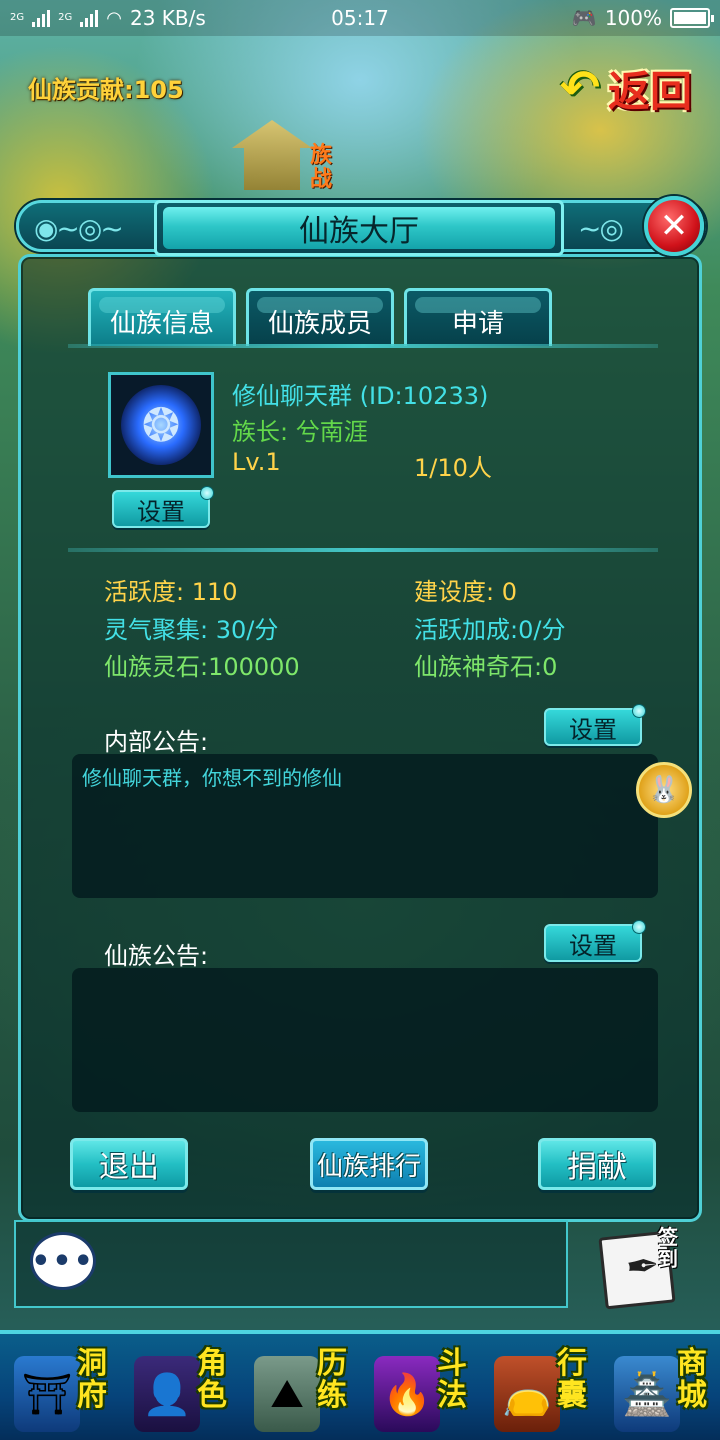 The height and width of the screenshot is (1440, 720). I want to click on tab-applications: 申请, so click(478, 317).